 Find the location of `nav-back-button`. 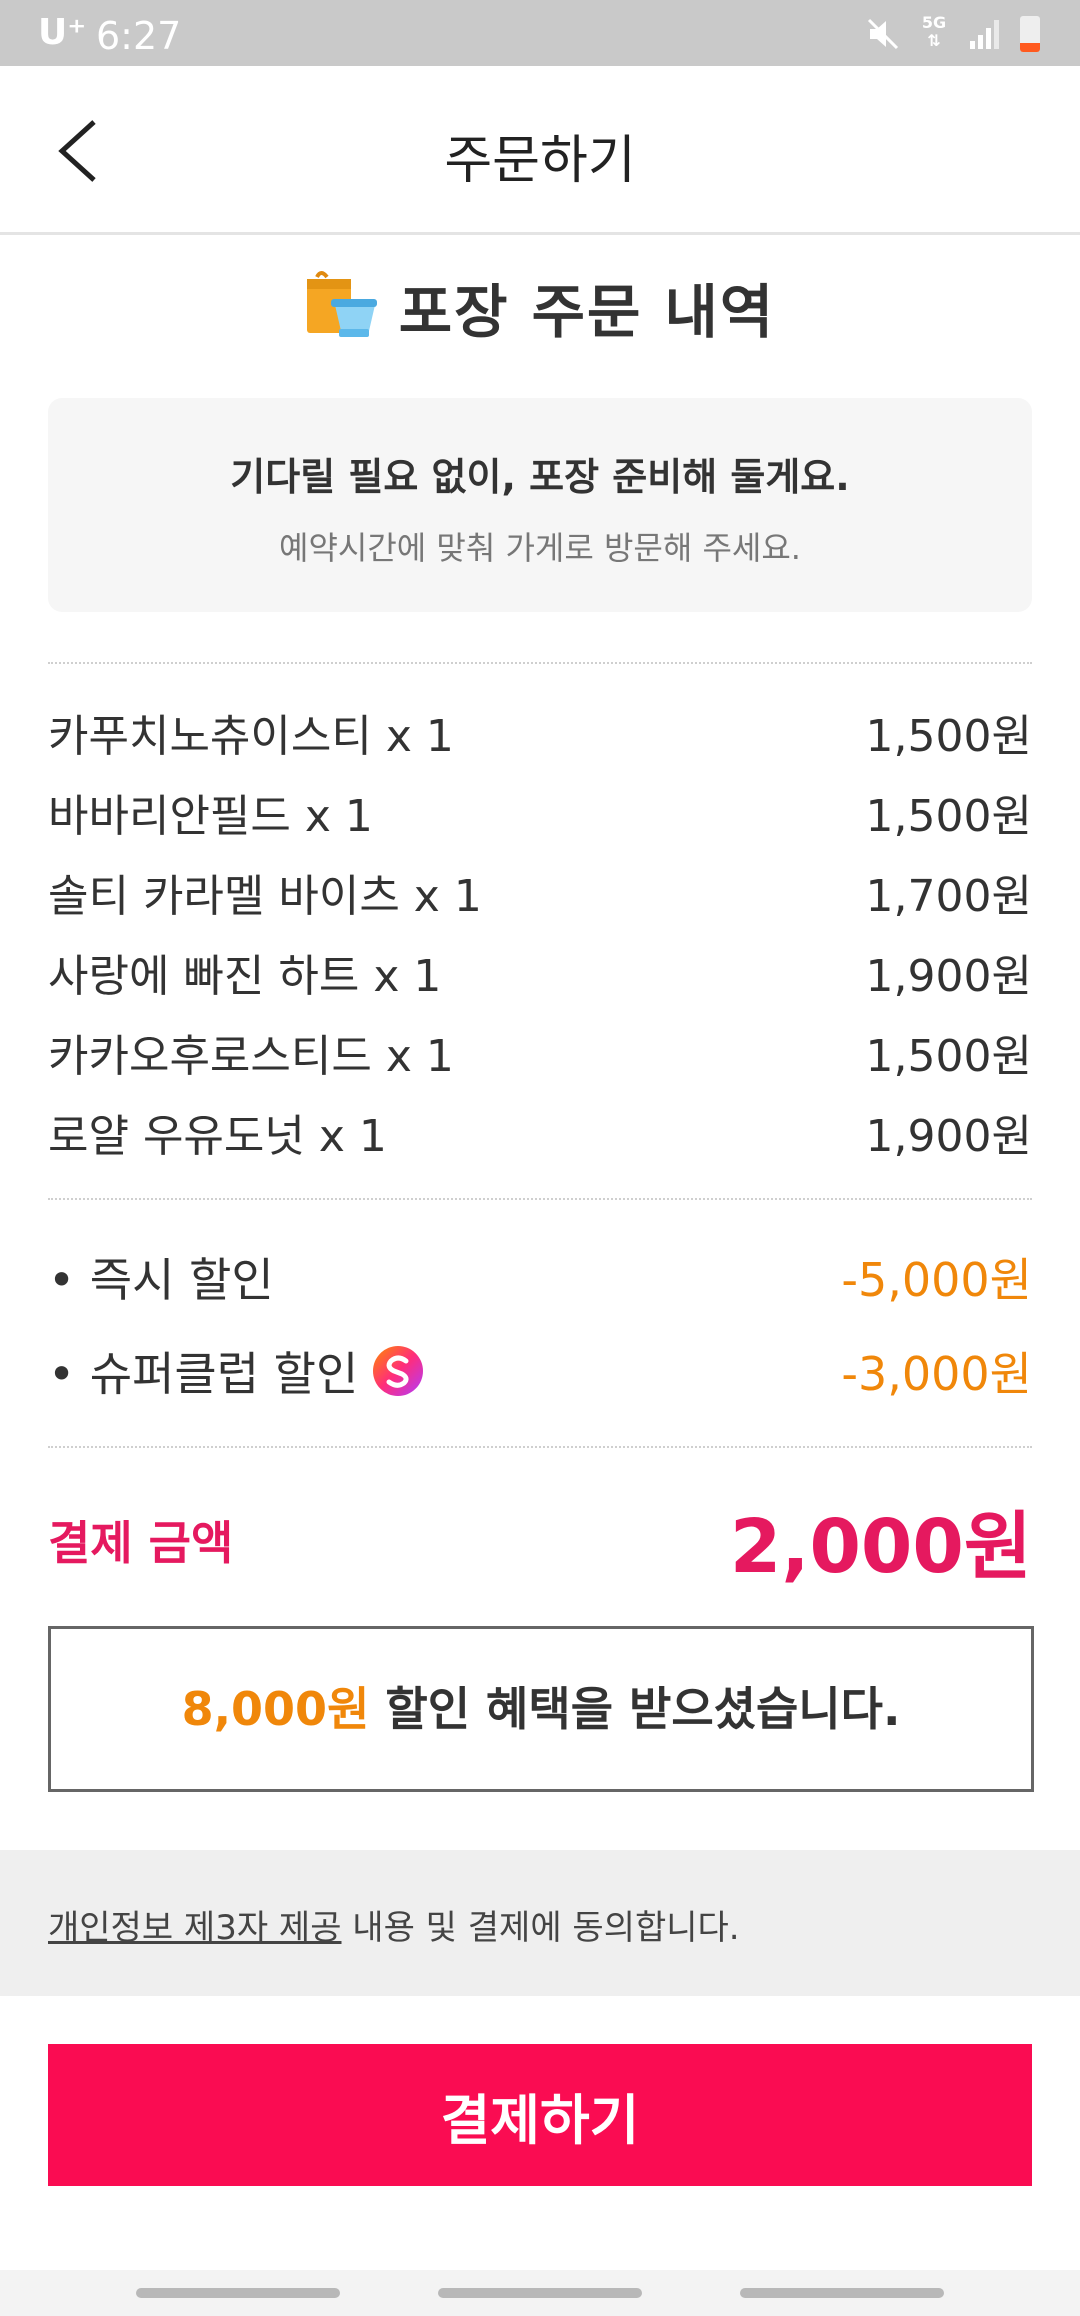

nav-back-button is located at coordinates (842, 2293).